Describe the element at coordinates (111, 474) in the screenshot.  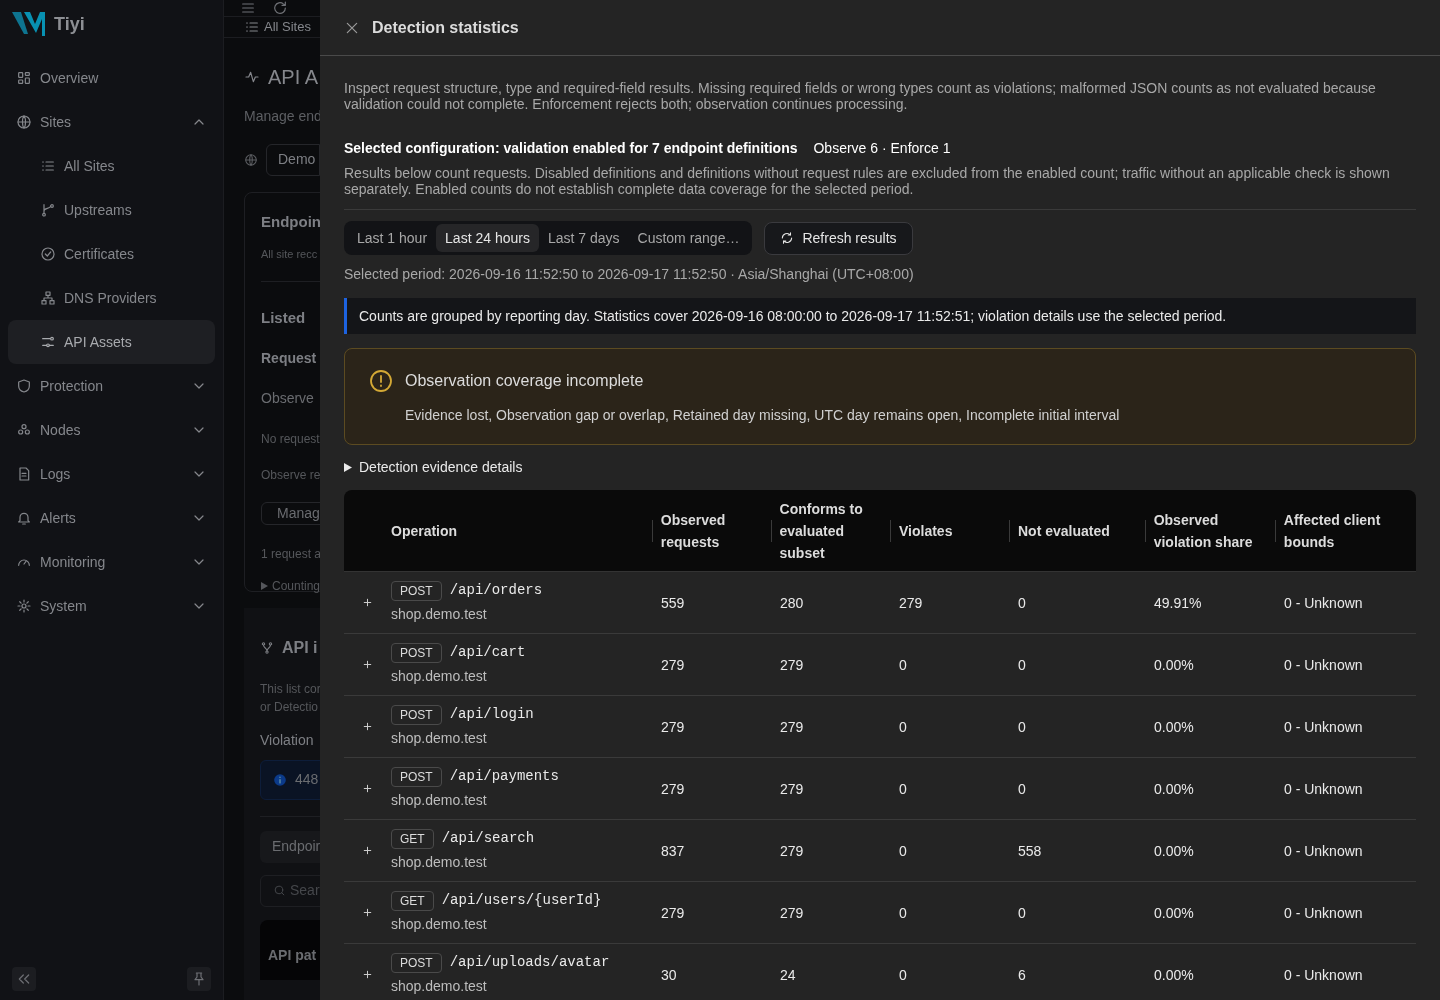
I see `nav-item: Logs` at that location.